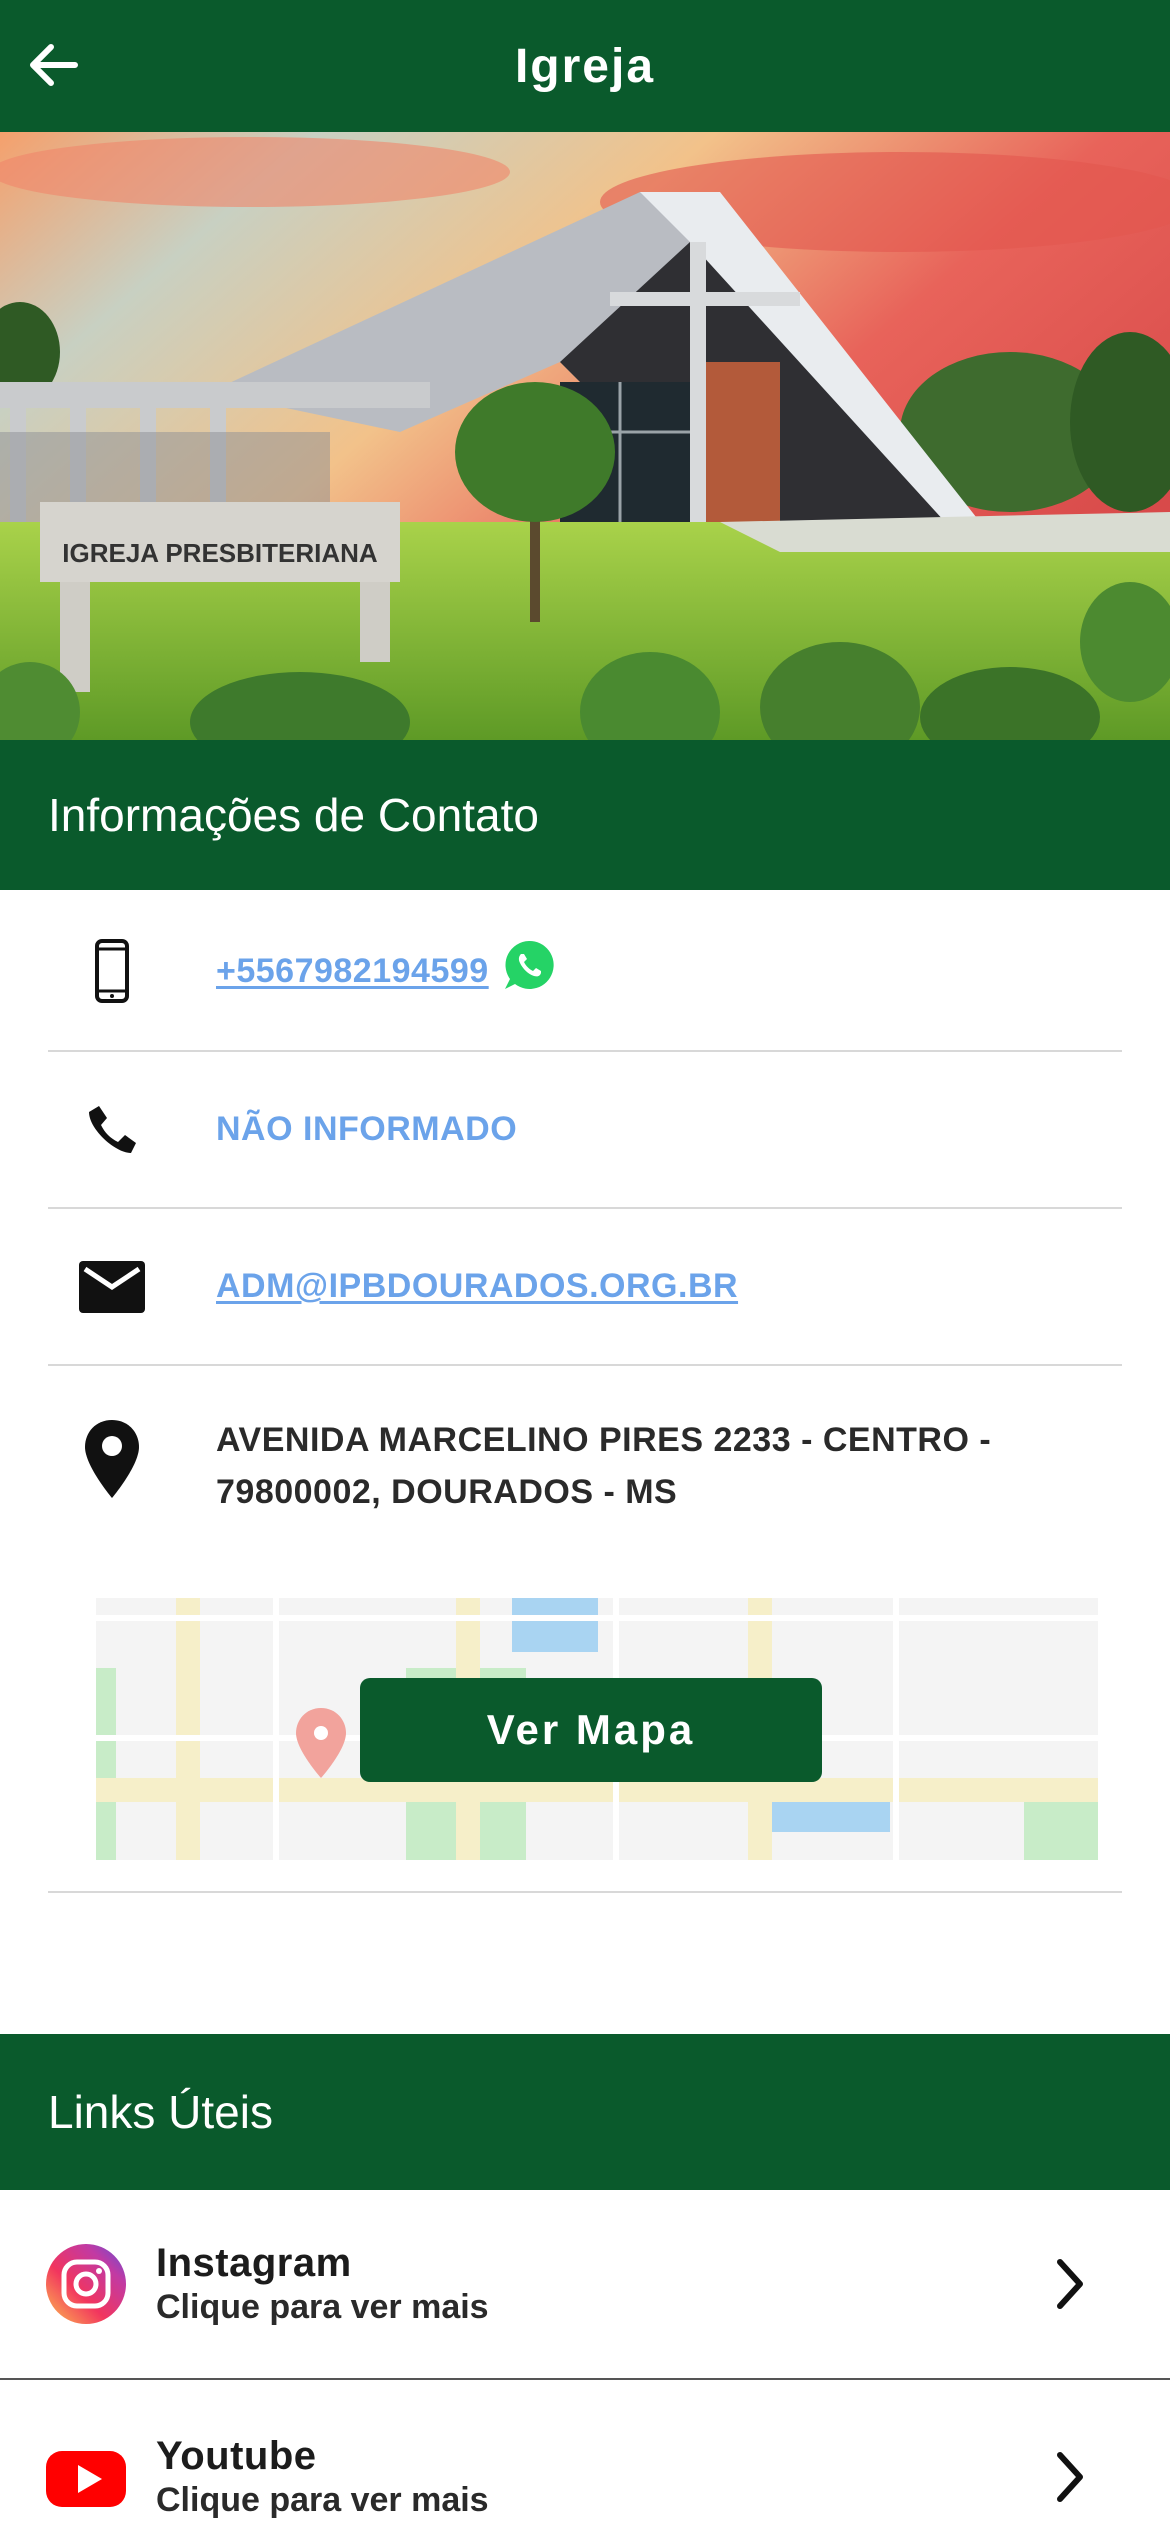  Describe the element at coordinates (322, 2500) in the screenshot. I see `youtube-subtitle: Clique para ver mais` at that location.